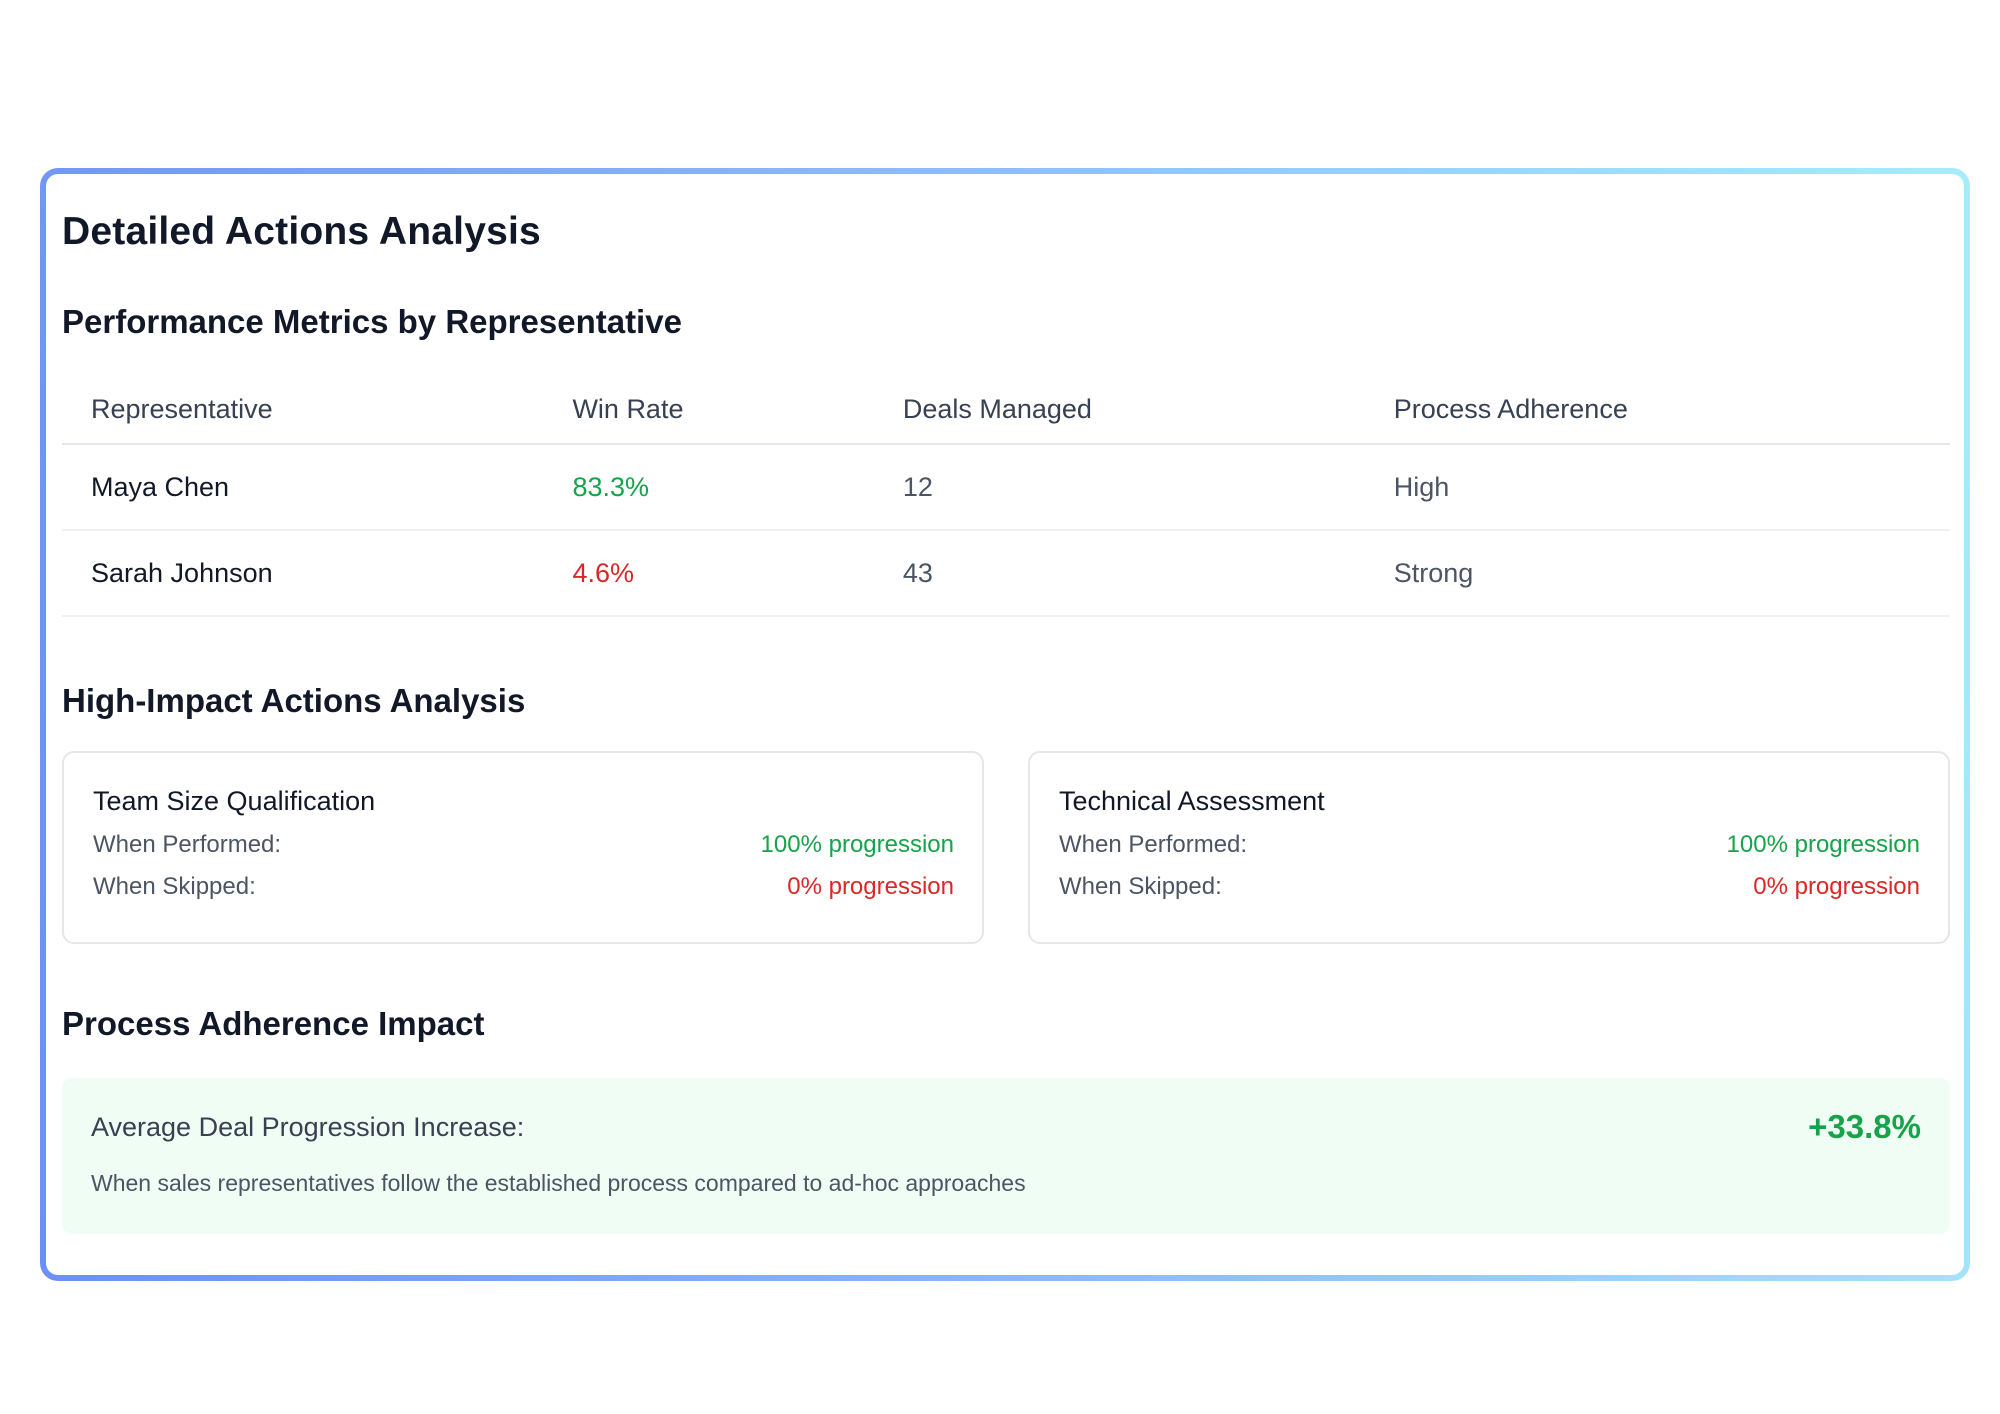  Describe the element at coordinates (1119, 573) in the screenshot. I see `deals-managed: 43` at that location.